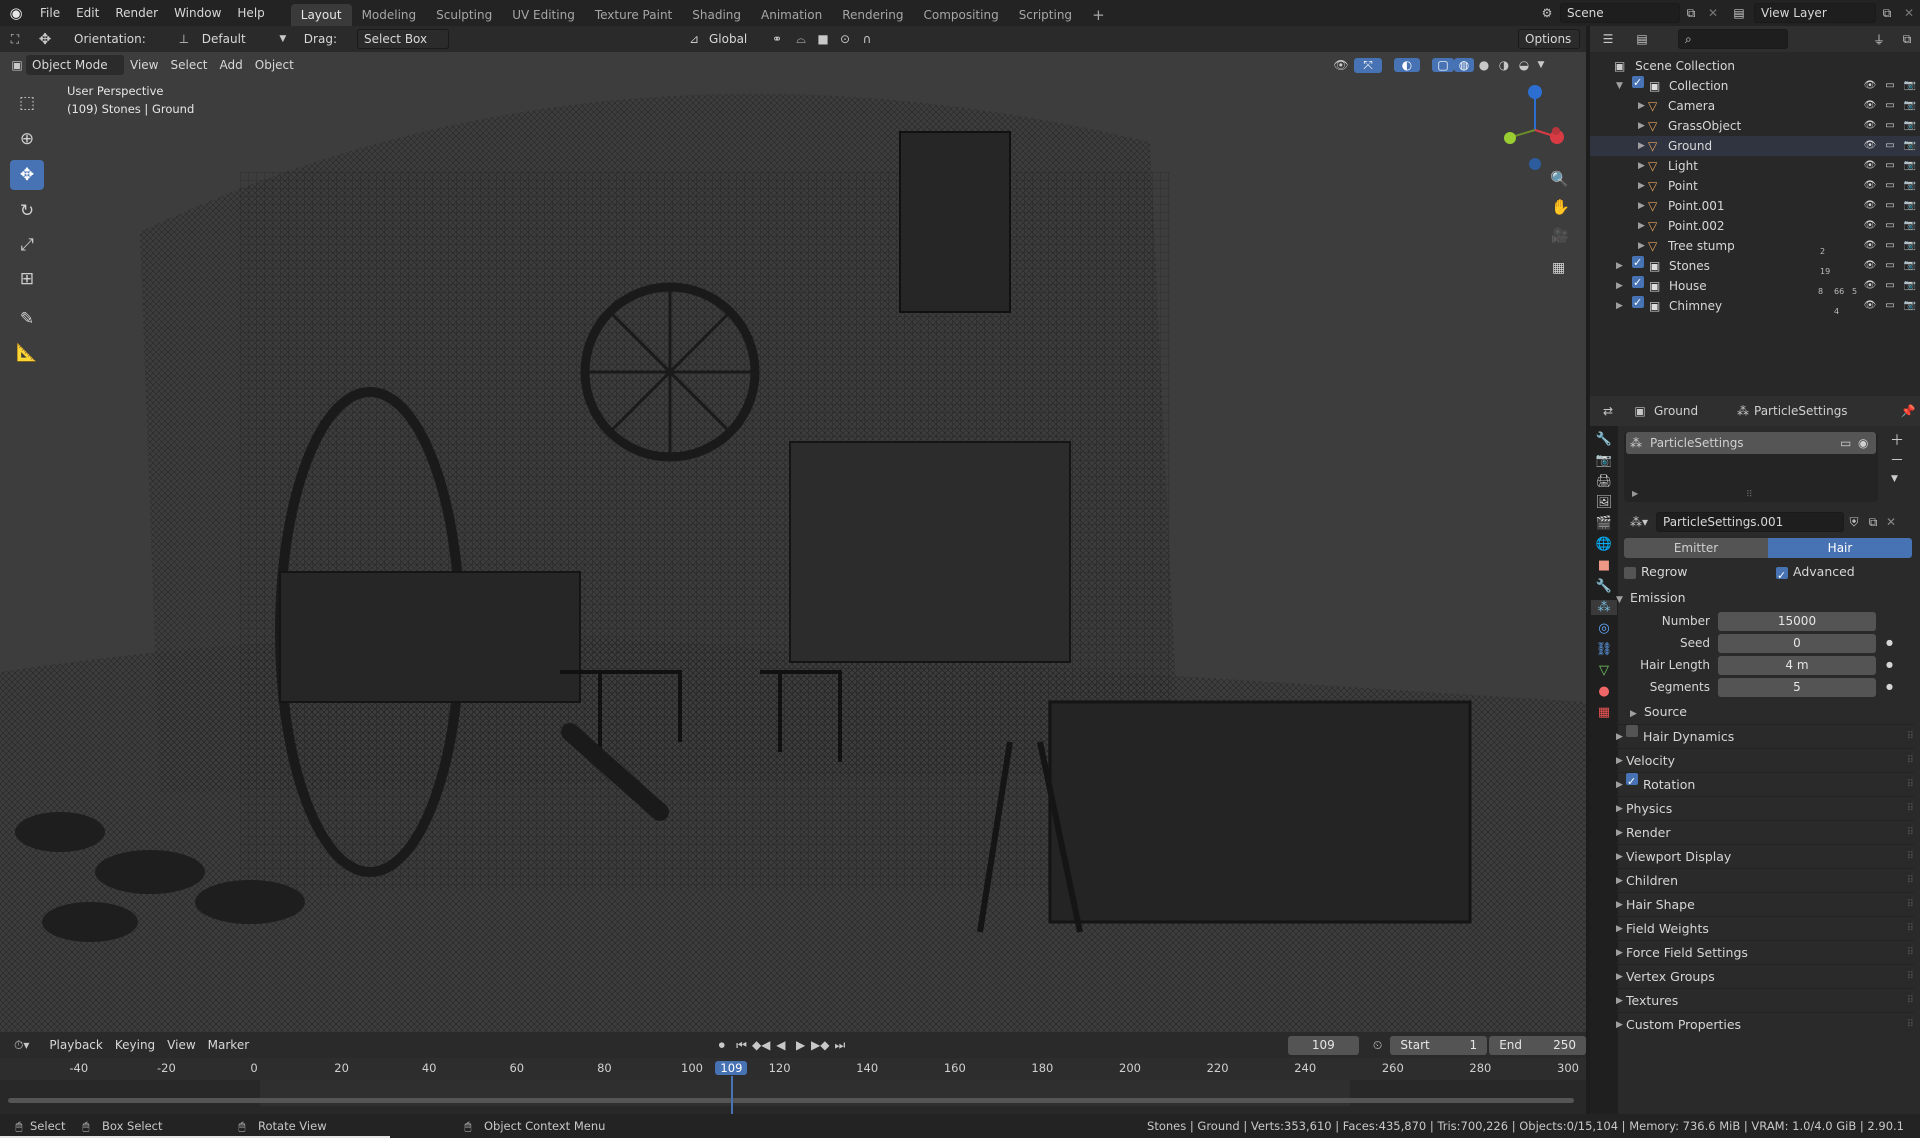 Image resolution: width=1920 pixels, height=1138 pixels. I want to click on panel-children: ▶ Children ⠿, so click(1765, 880).